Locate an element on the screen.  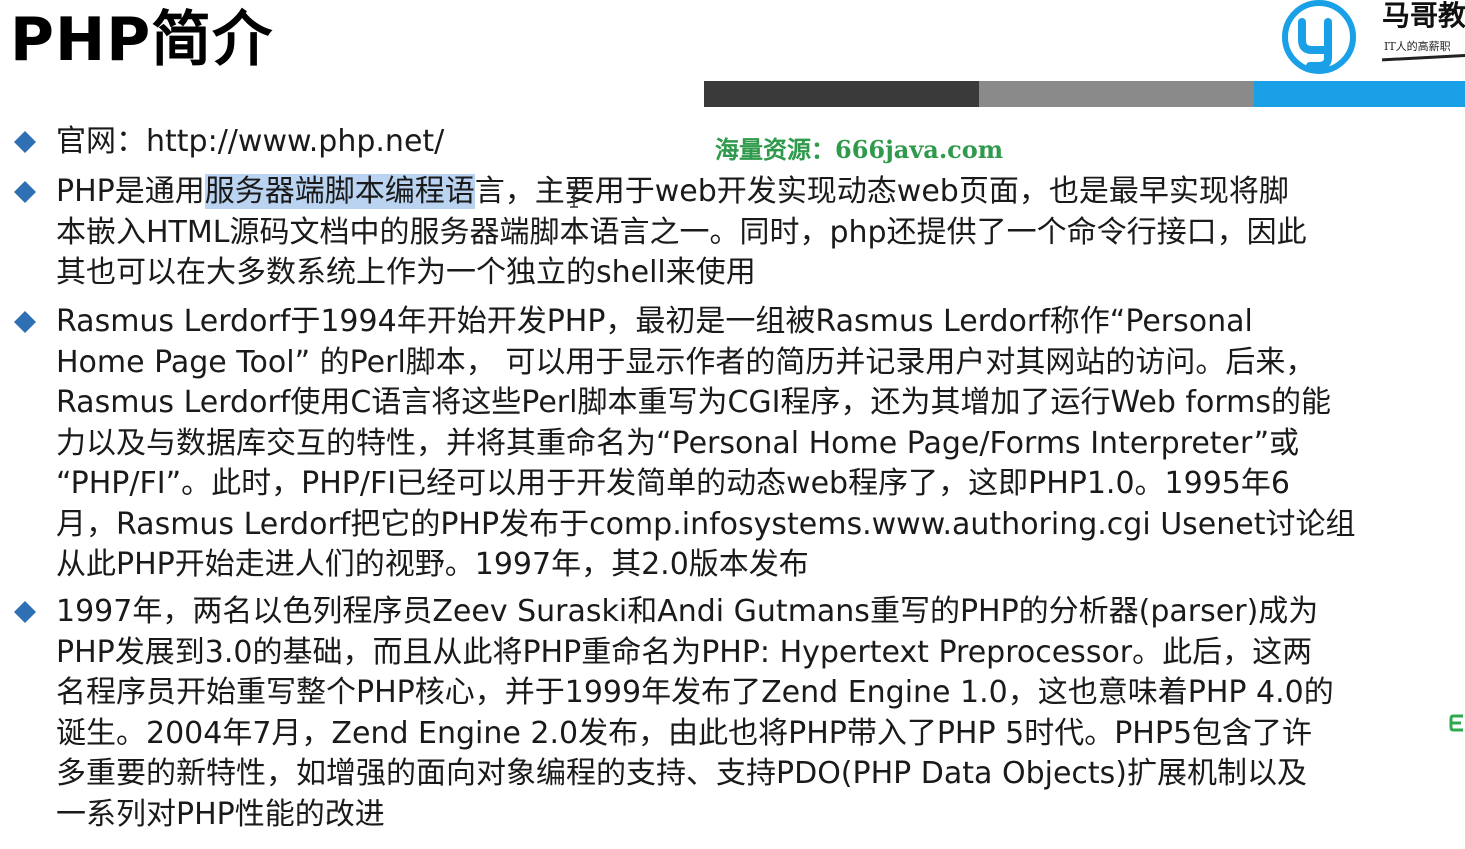
text-segment: 其也可以在大多数系统上作为一个独立的shell来使用 is located at coordinates (406, 272).